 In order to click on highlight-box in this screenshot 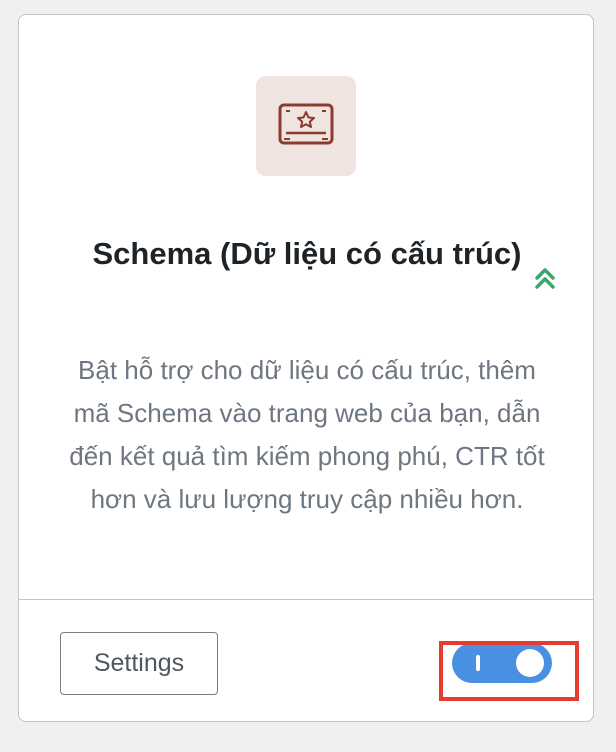, I will do `click(509, 671)`.